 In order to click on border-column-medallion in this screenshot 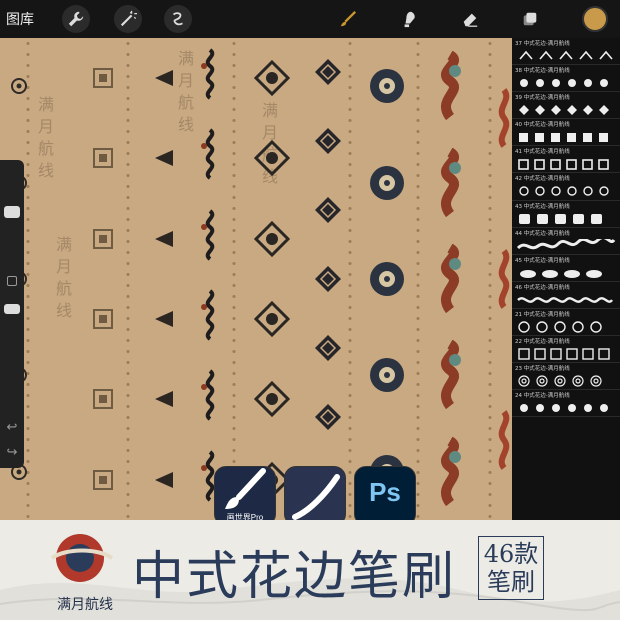, I will do `click(272, 279)`.